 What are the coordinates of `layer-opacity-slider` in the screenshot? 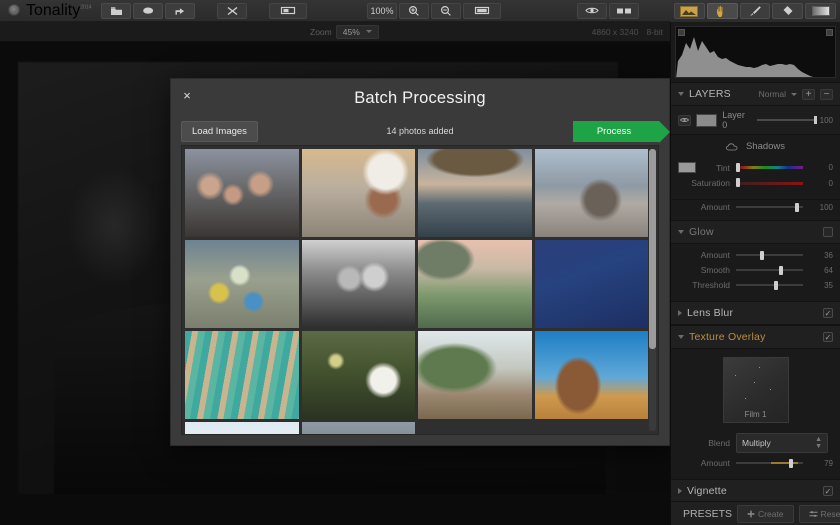 It's located at (786, 120).